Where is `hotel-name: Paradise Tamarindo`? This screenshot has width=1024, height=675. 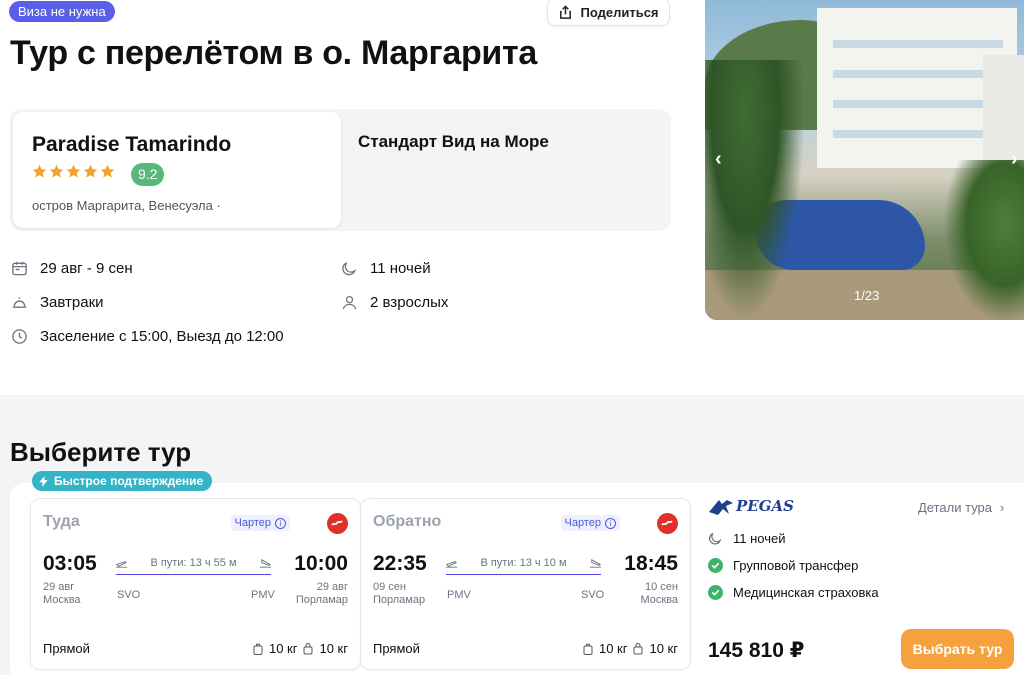
hotel-name: Paradise Tamarindo is located at coordinates (131, 145).